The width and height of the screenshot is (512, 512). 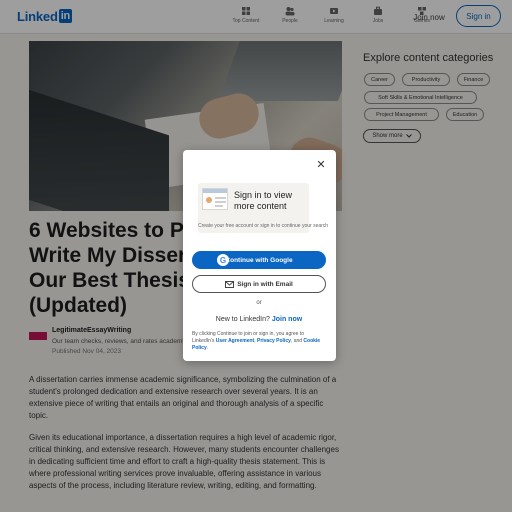 I want to click on or-divider: or, so click(x=259, y=303).